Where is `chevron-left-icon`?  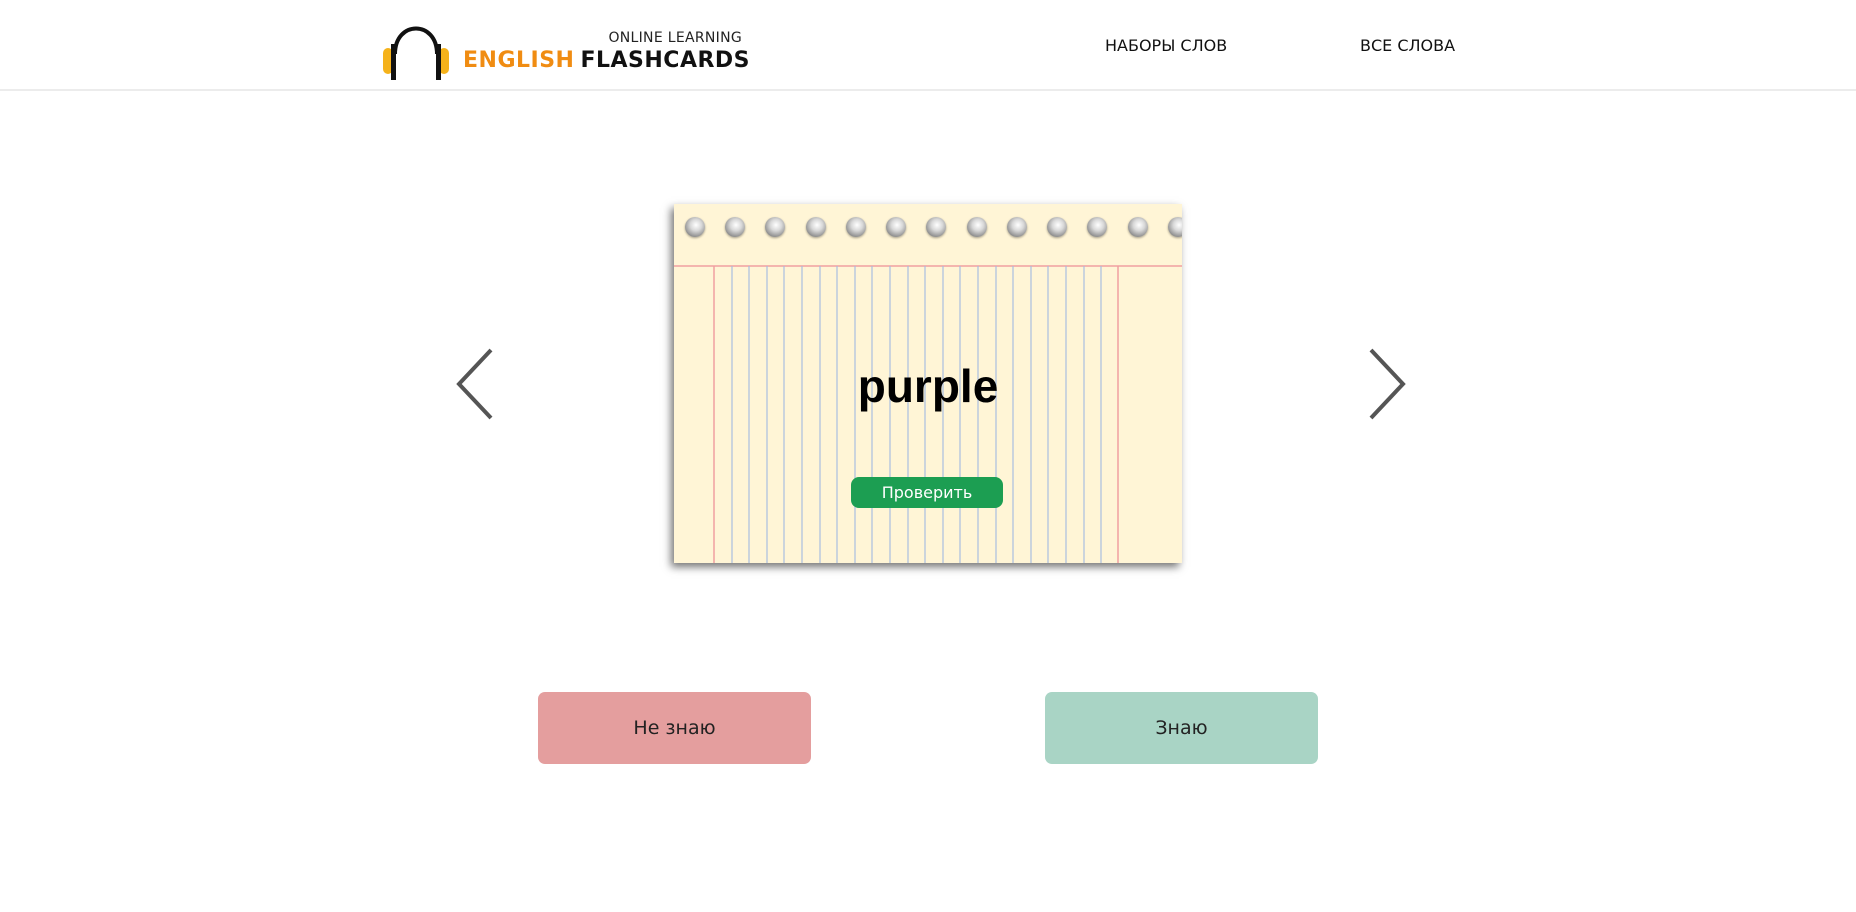 chevron-left-icon is located at coordinates (474, 384).